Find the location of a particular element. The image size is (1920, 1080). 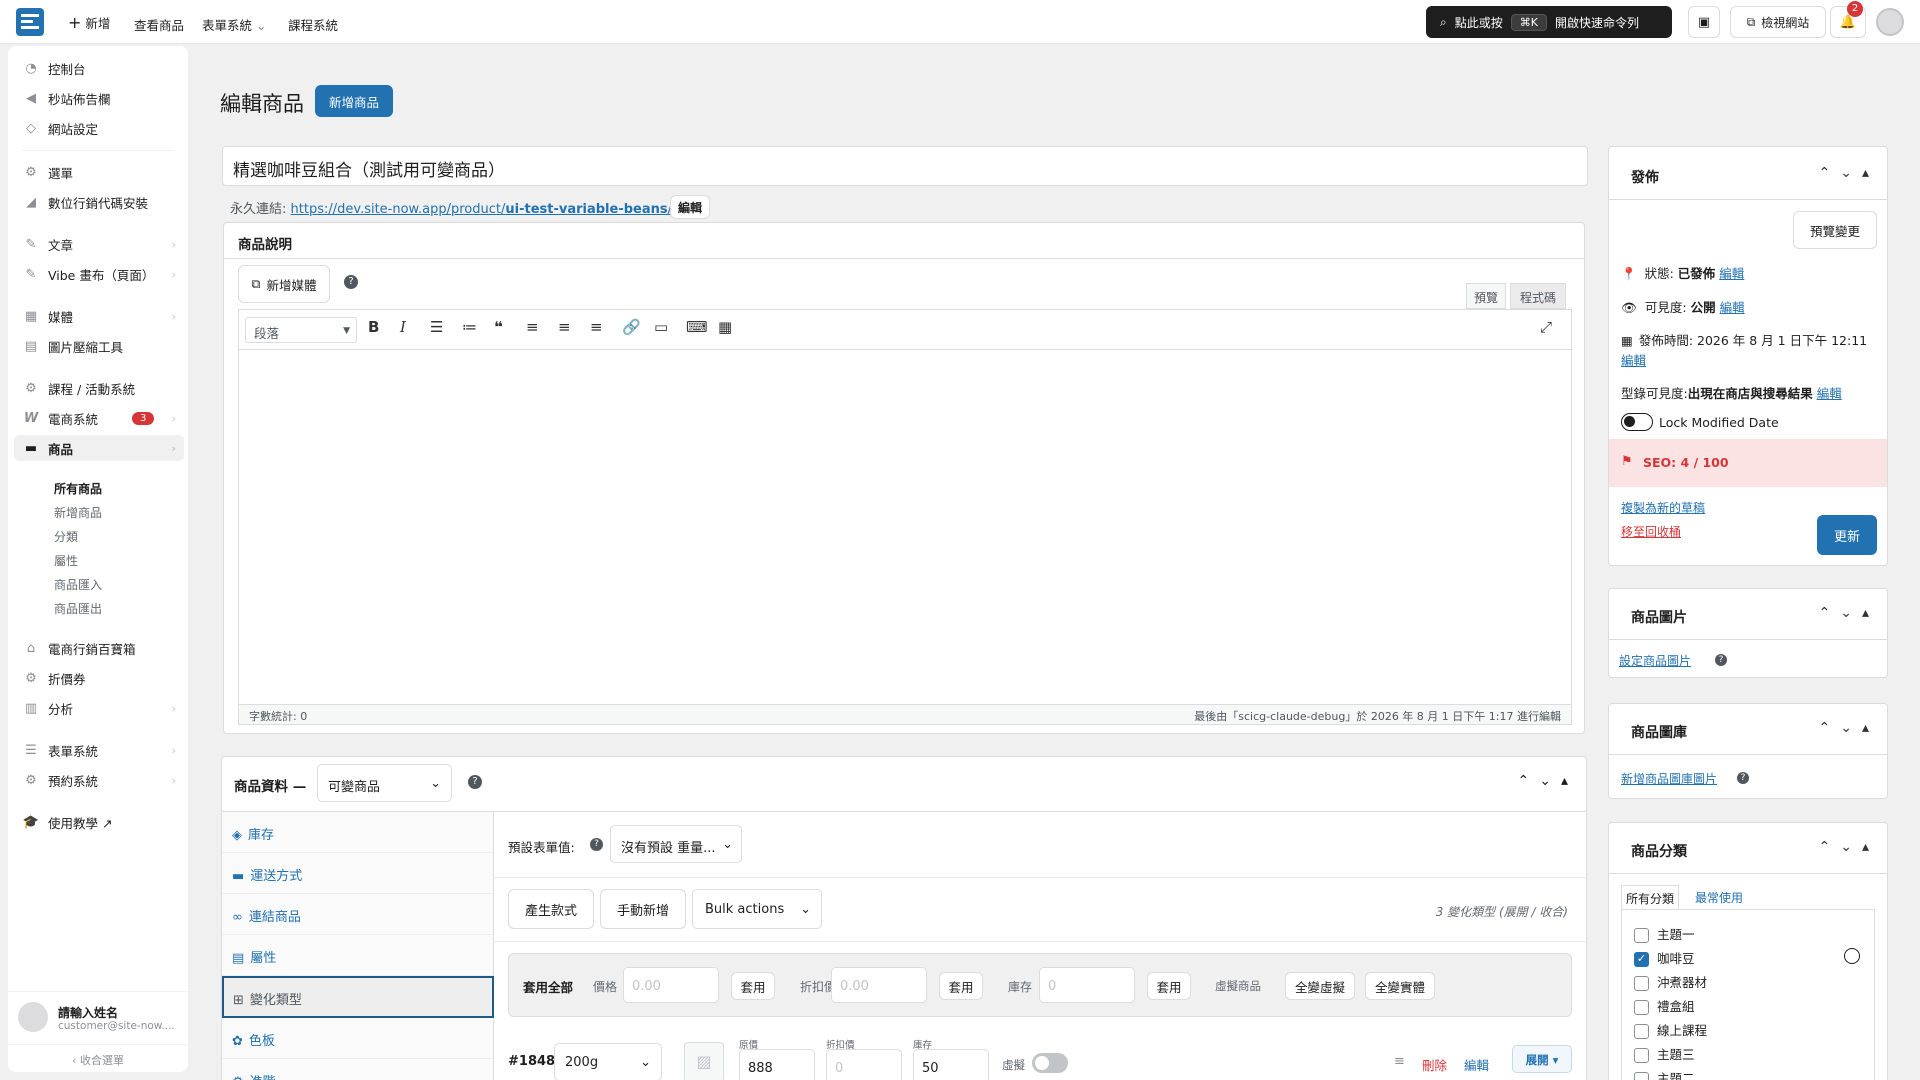

sidebar-sub-export: 商品匯出 is located at coordinates (78, 608).